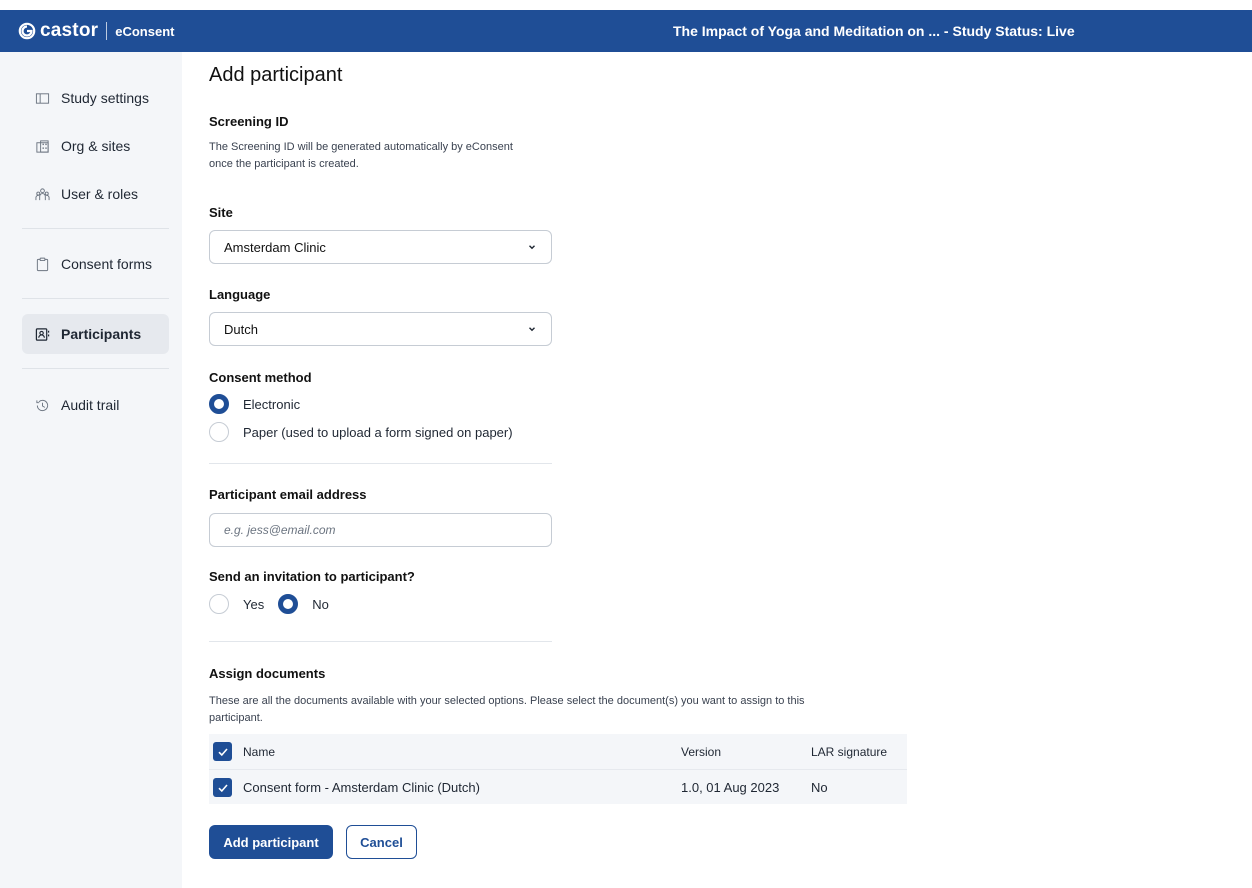 The image size is (1252, 888). Describe the element at coordinates (100, 194) in the screenshot. I see `sidebar-item-label: User & roles` at that location.